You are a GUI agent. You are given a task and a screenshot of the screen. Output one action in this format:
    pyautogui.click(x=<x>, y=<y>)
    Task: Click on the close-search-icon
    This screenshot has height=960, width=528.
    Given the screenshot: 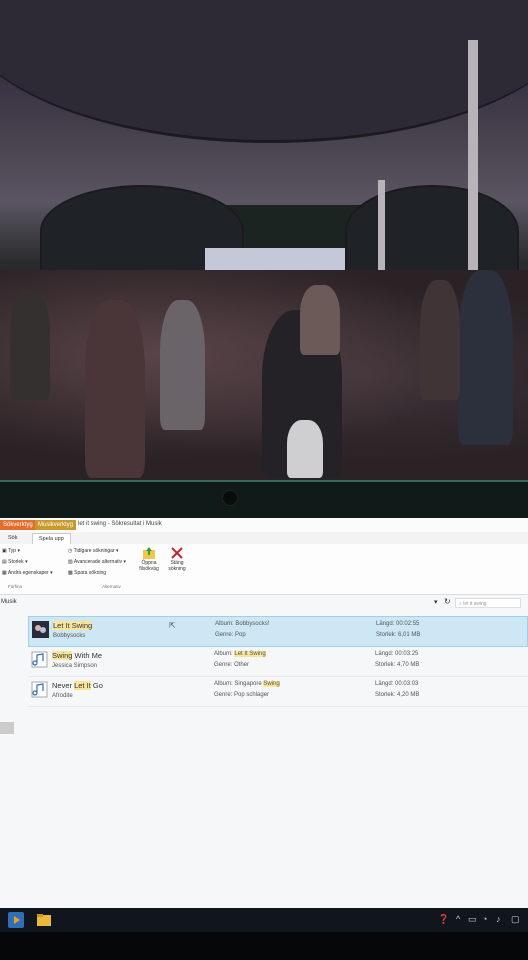 What is the action you would take?
    pyautogui.click(x=177, y=553)
    